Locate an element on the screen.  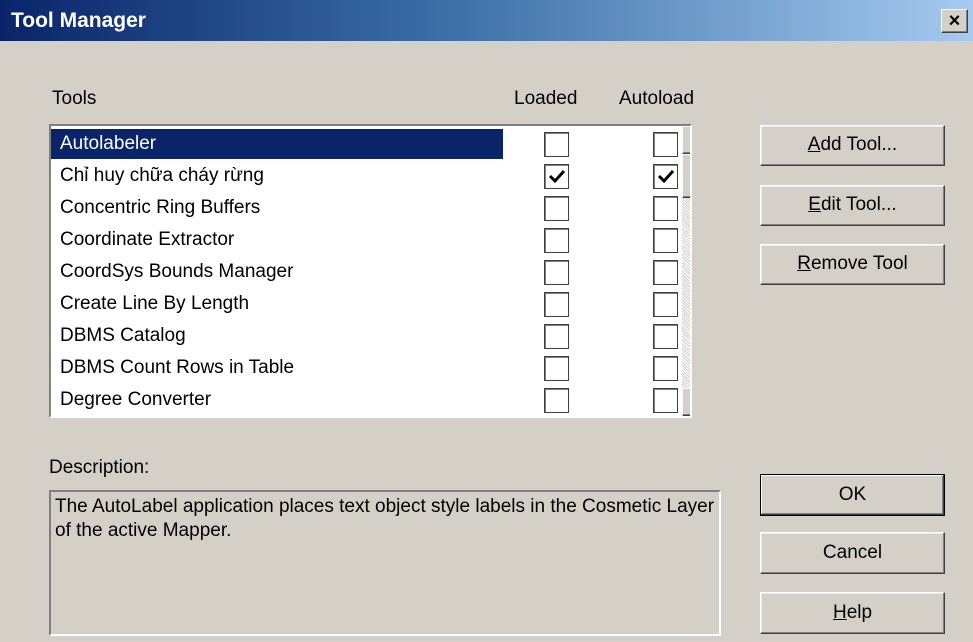
close-button: × is located at coordinates (954, 21).